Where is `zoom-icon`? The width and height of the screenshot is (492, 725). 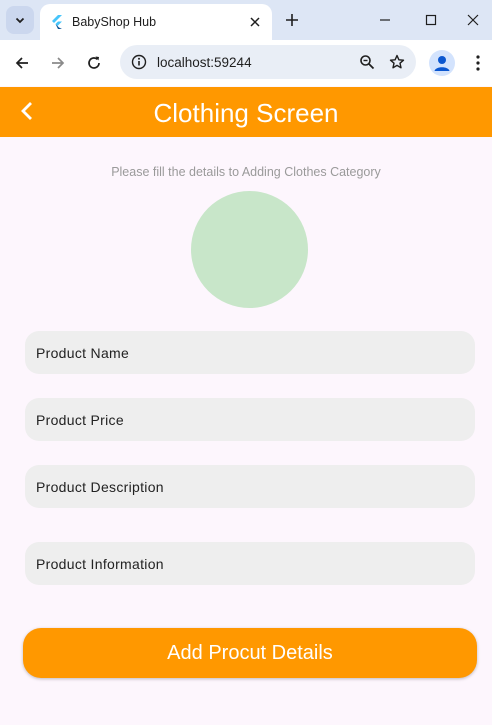 zoom-icon is located at coordinates (367, 62).